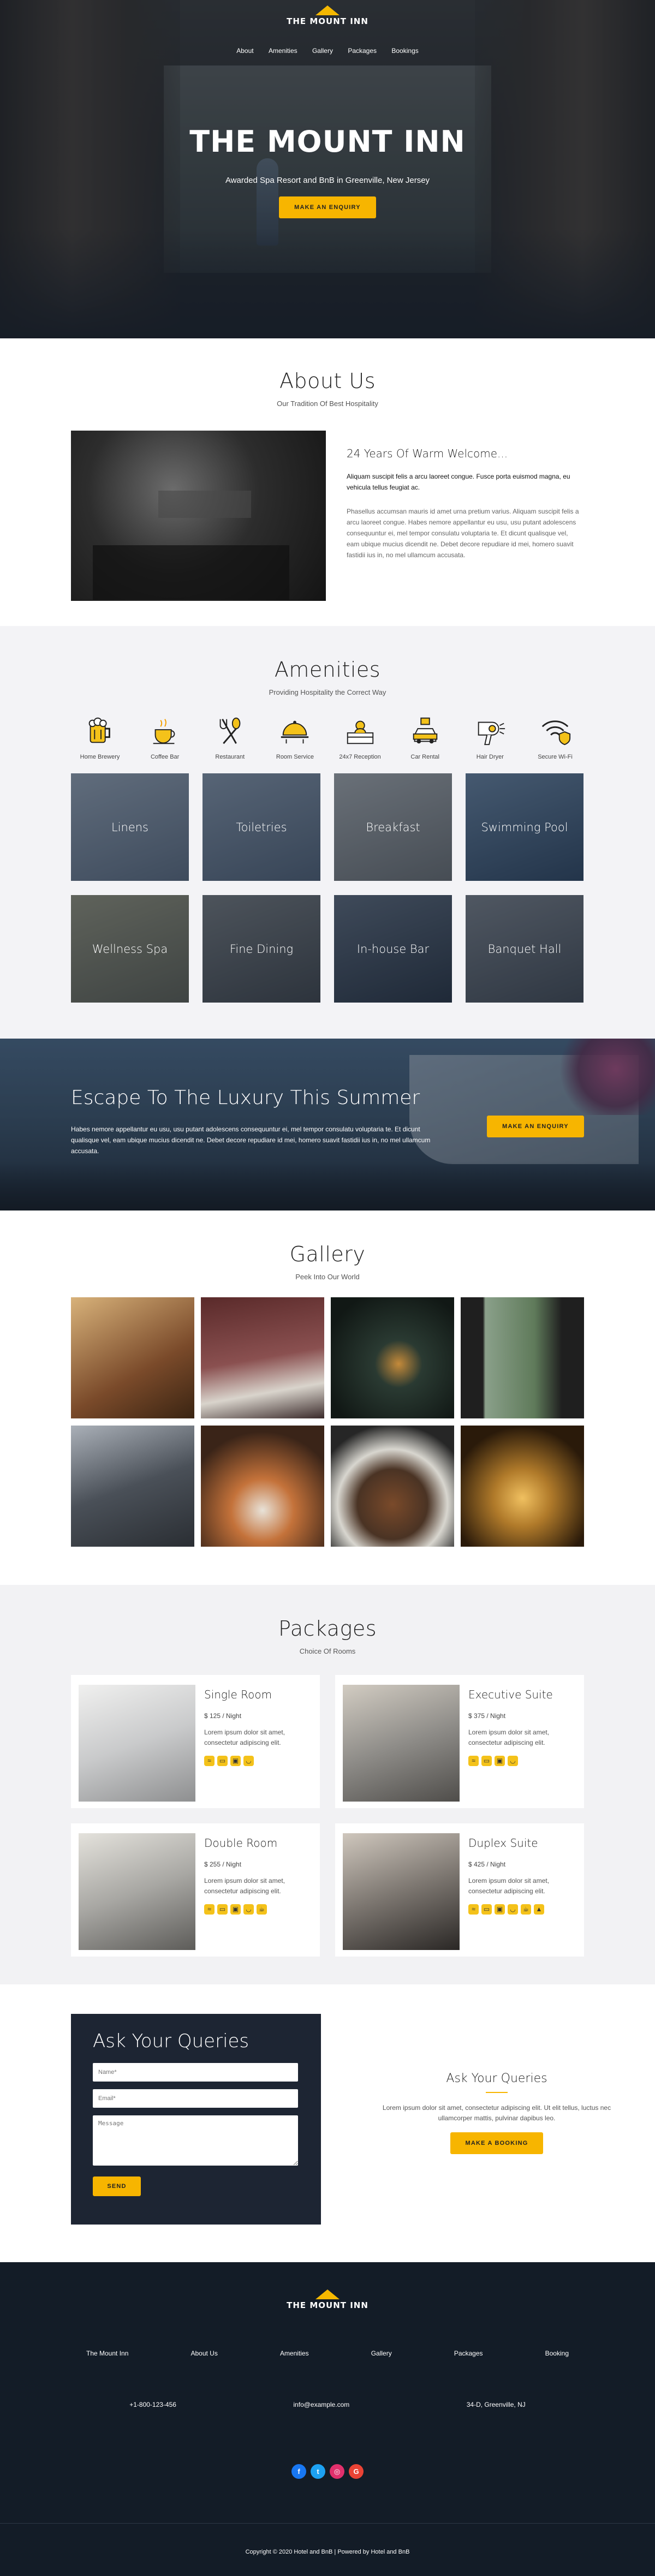 The image size is (655, 2576). I want to click on promo-enquiry-button: MAKE AN ENQUIRY, so click(535, 1126).